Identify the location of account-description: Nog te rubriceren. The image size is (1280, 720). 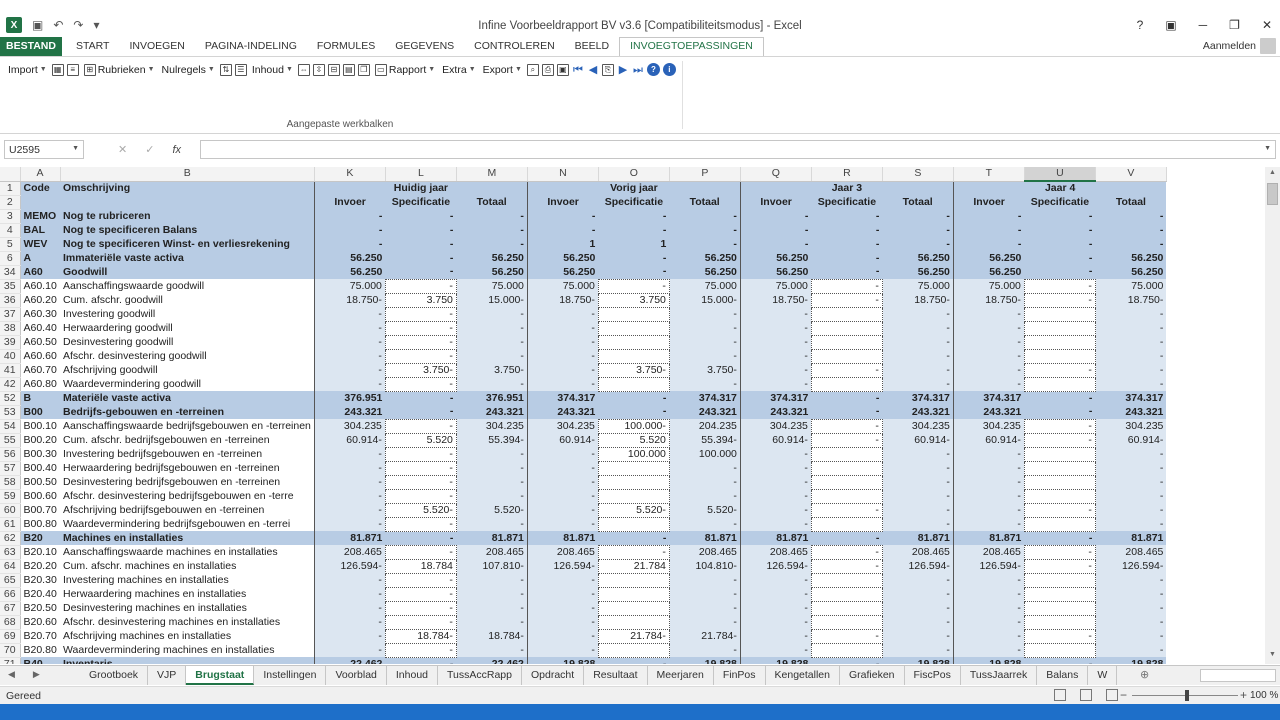
(187, 216).